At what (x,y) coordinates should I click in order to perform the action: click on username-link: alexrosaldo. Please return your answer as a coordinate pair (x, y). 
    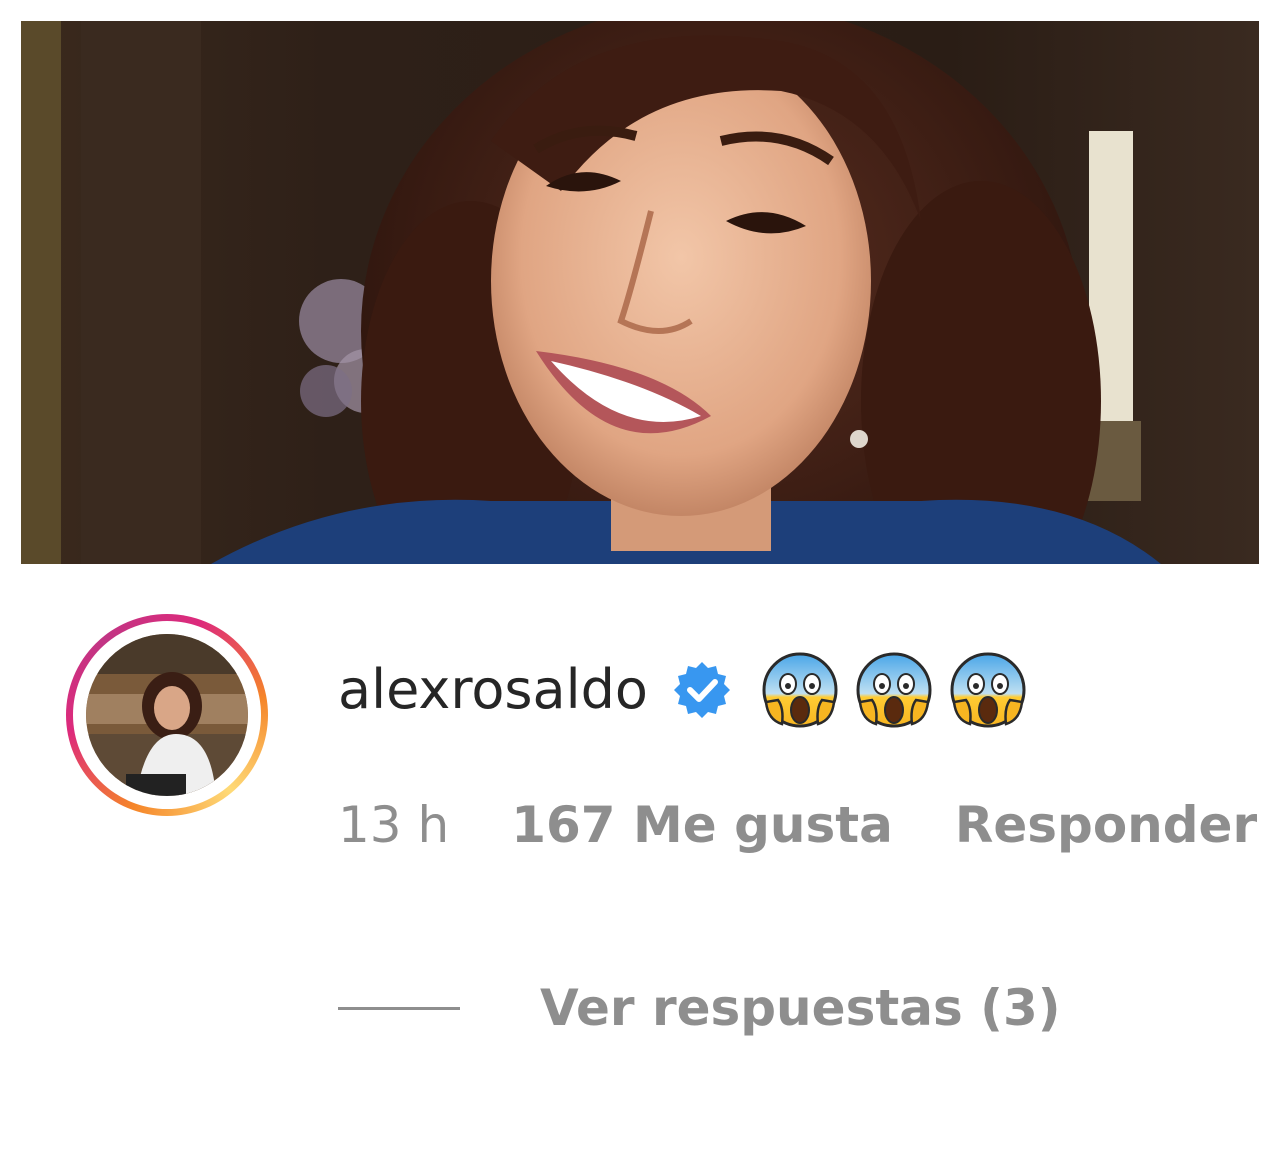
    Looking at the image, I should click on (493, 690).